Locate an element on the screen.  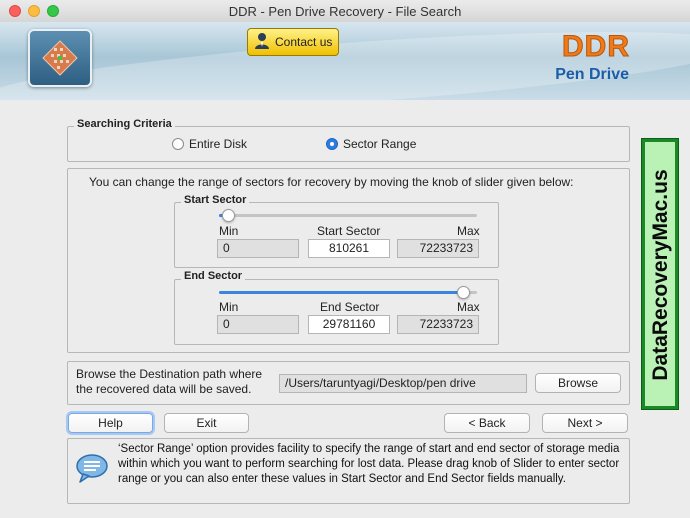
start-min-label: Min is located at coordinates (229, 231).